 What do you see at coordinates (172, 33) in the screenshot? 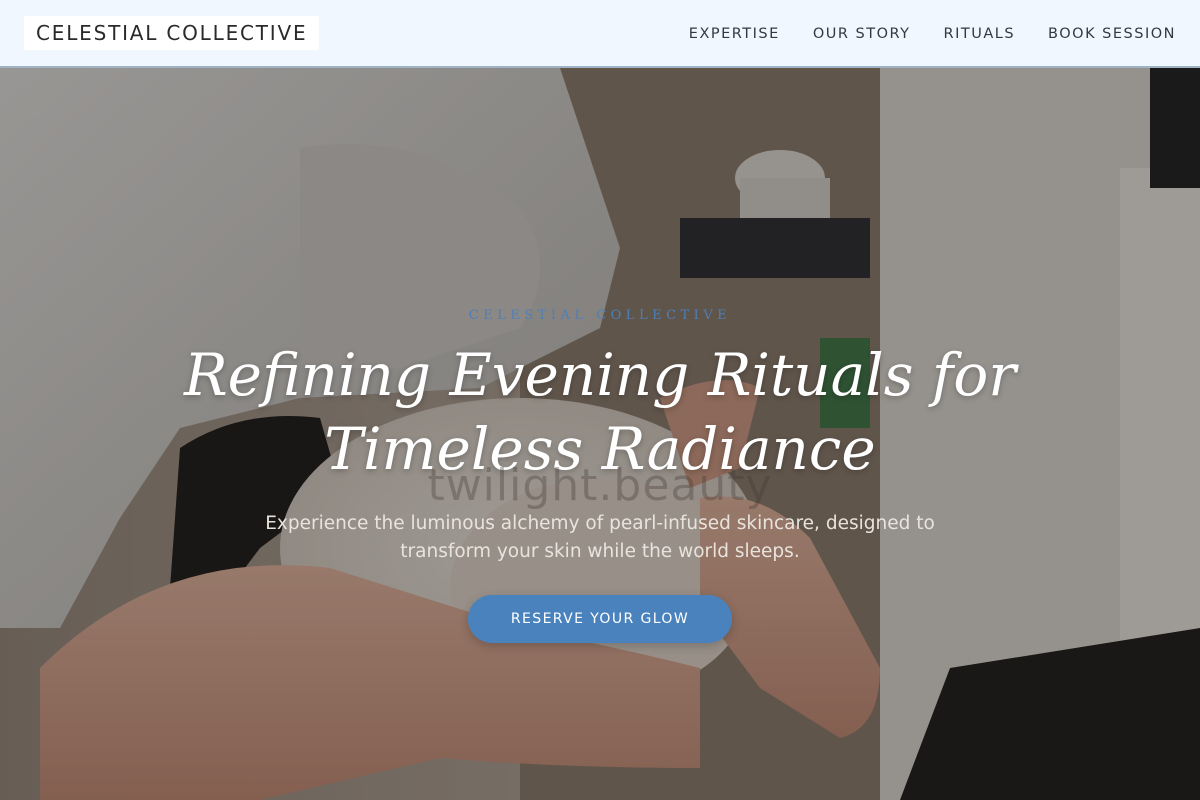
I see `brand-logo: CELESTIAL COLLECTIVE` at bounding box center [172, 33].